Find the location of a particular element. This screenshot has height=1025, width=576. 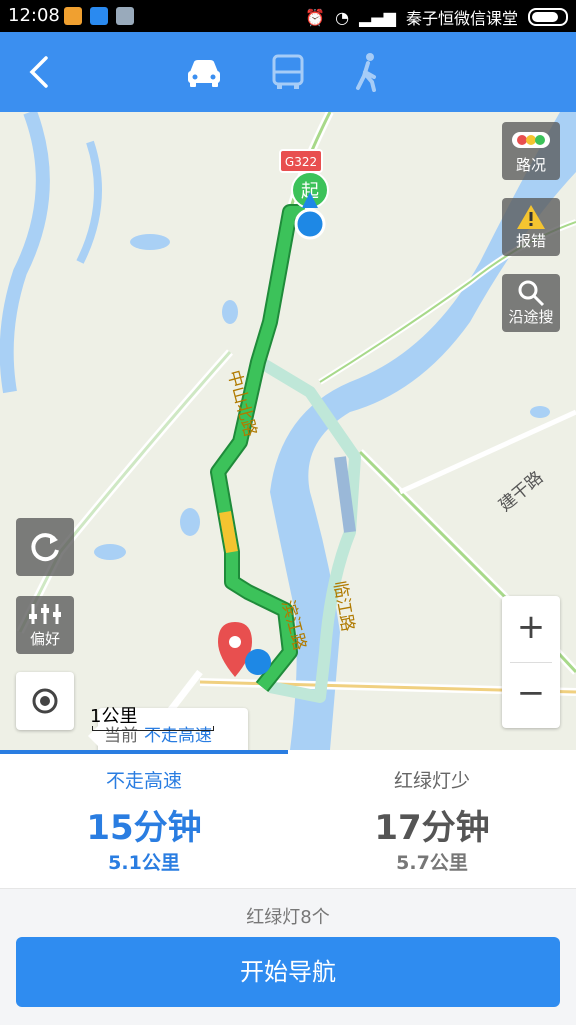

refresh-icon is located at coordinates (45, 547).